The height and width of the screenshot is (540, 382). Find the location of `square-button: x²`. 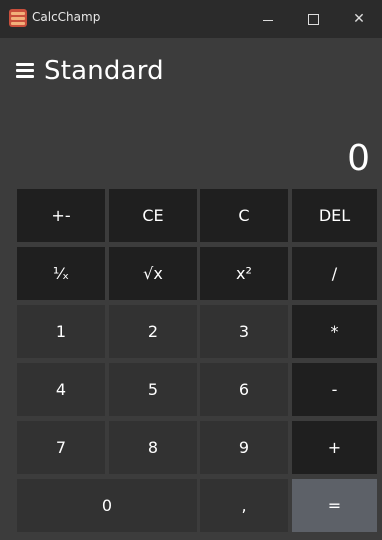

square-button: x² is located at coordinates (244, 273).